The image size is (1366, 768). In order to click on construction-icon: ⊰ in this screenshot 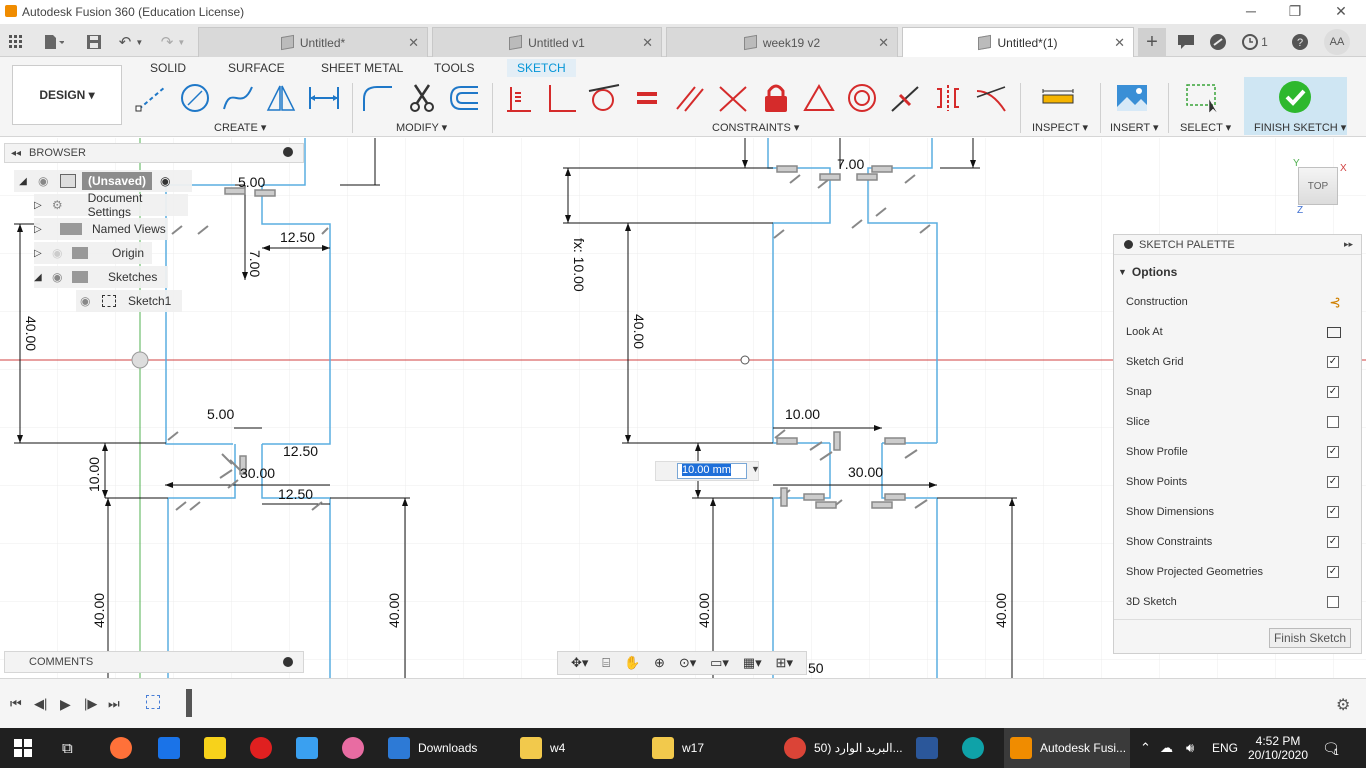, I will do `click(1335, 302)`.